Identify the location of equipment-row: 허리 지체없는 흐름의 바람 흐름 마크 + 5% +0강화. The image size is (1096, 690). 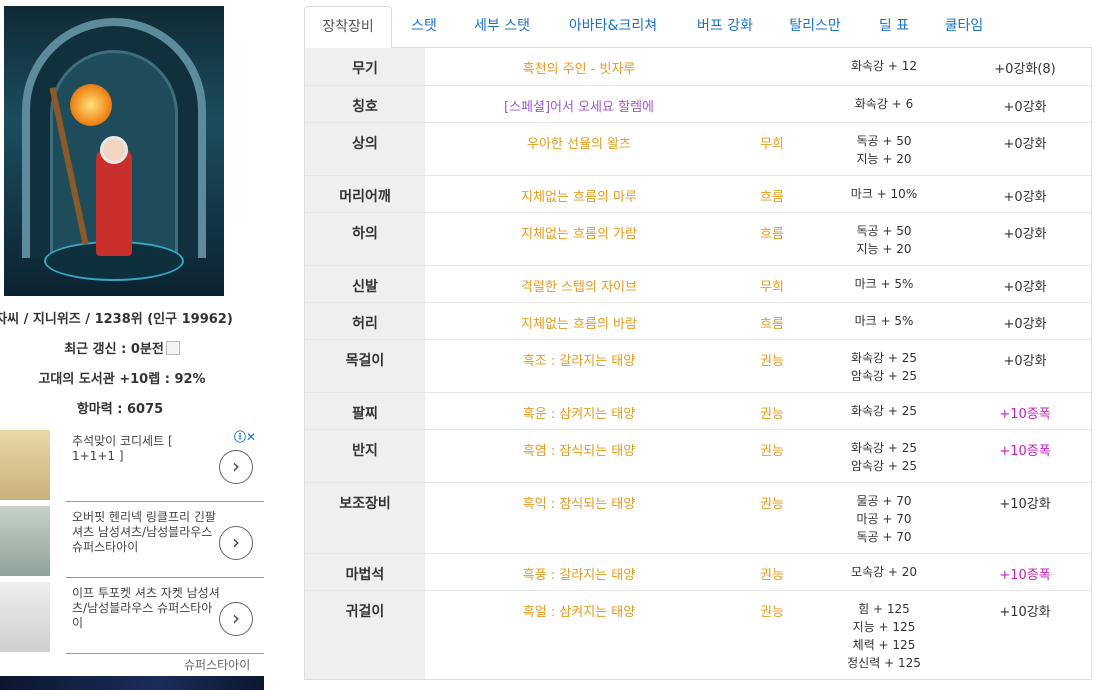
(698, 320).